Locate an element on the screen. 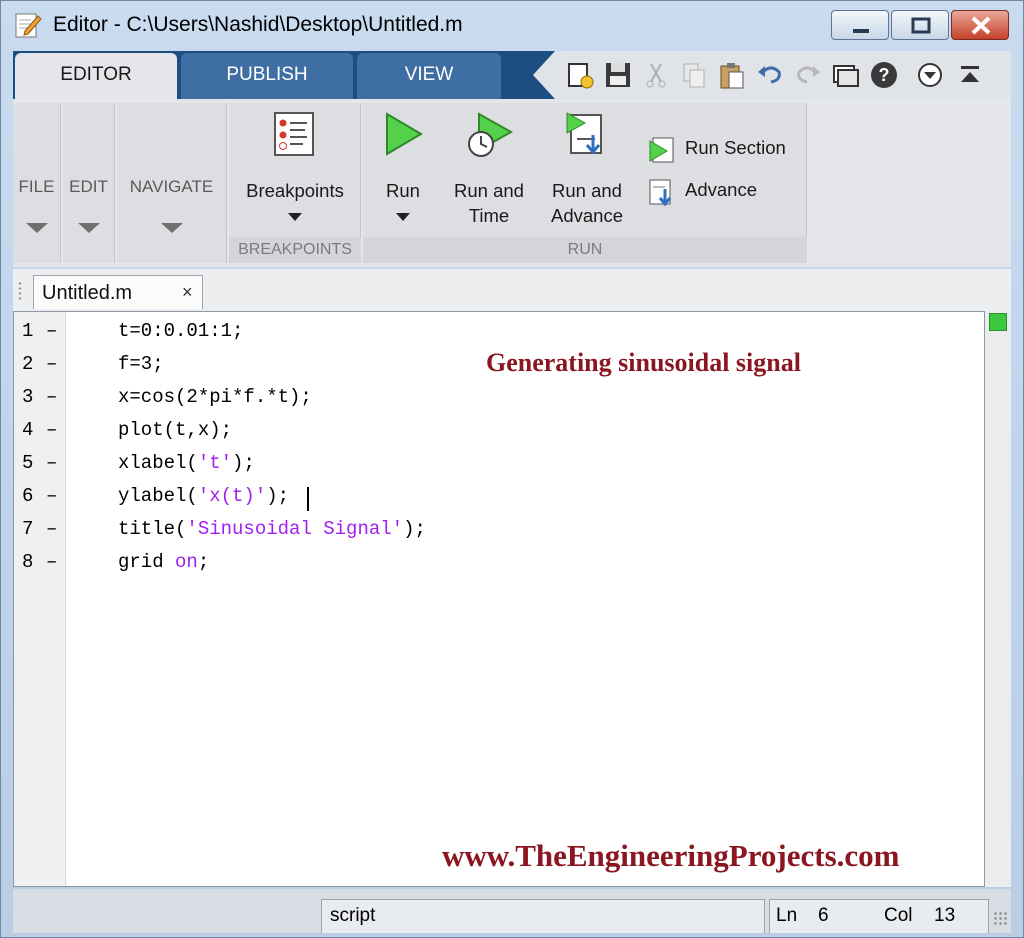 The height and width of the screenshot is (938, 1024). resize-grip-icon is located at coordinates (1001, 919).